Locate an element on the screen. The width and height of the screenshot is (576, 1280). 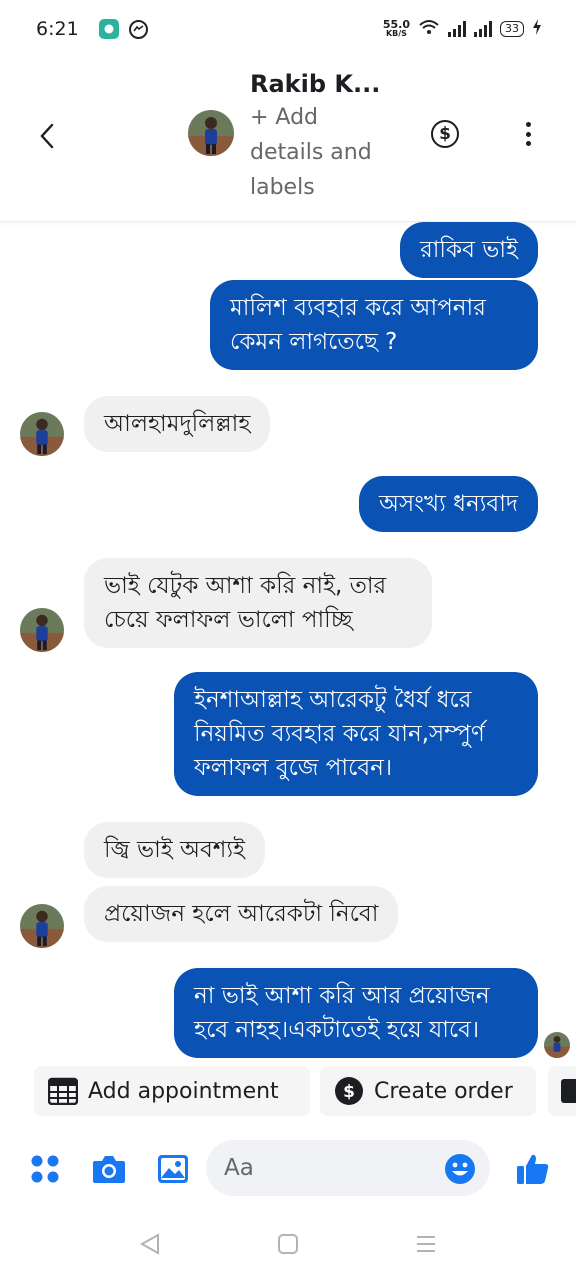
seen-receipt-avatar is located at coordinates (557, 1045).